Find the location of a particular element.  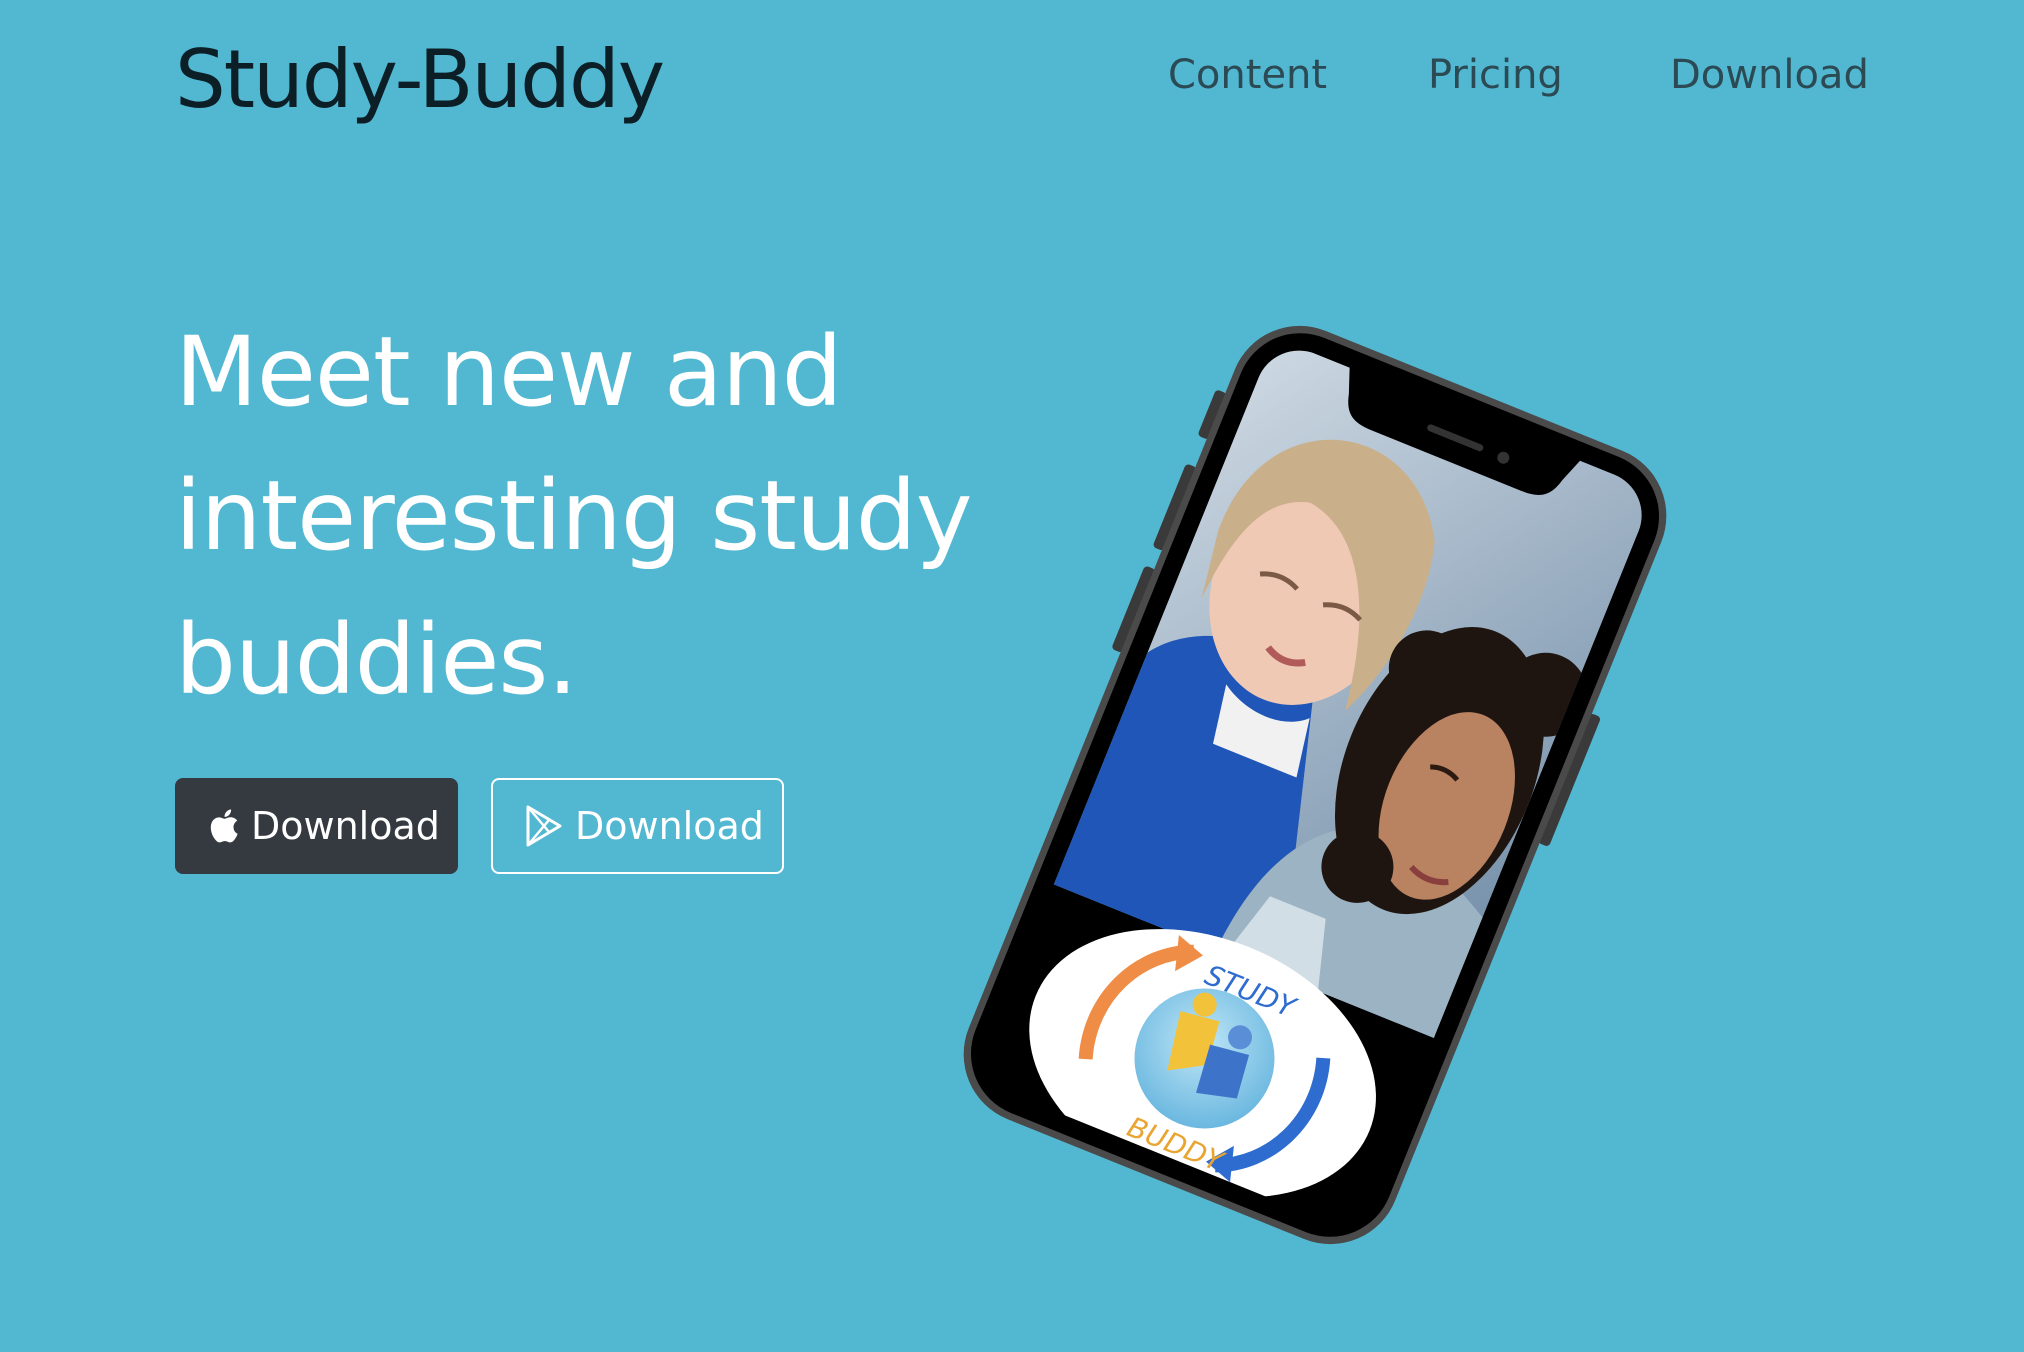

headline-line-2: interesting study is located at coordinates (574, 516).